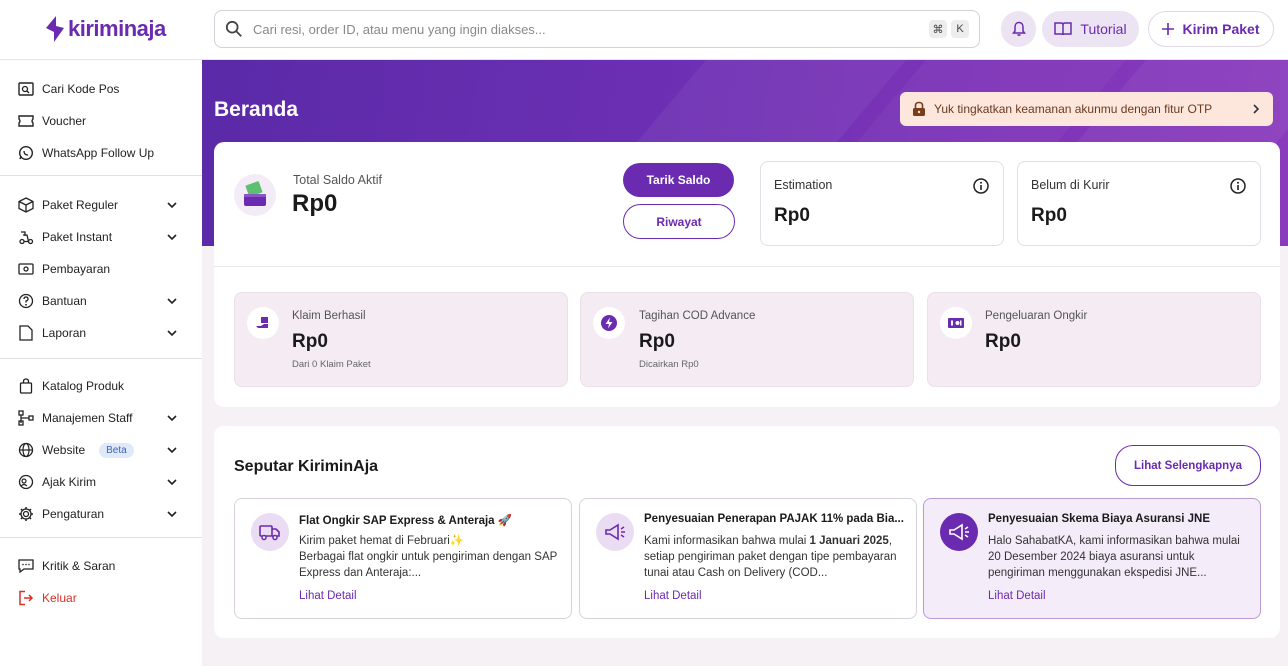 Image resolution: width=1288 pixels, height=666 pixels. Describe the element at coordinates (263, 323) in the screenshot. I see `claim-icon` at that location.